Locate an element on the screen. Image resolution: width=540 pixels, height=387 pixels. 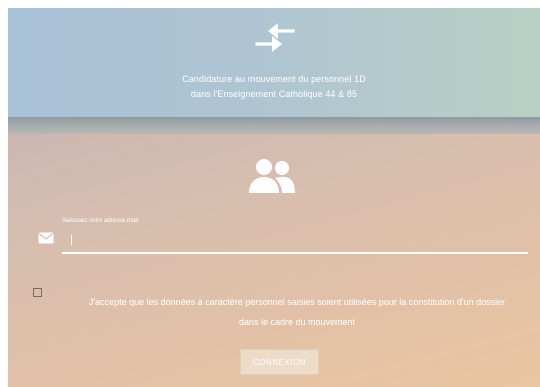
users-icon is located at coordinates (272, 176).